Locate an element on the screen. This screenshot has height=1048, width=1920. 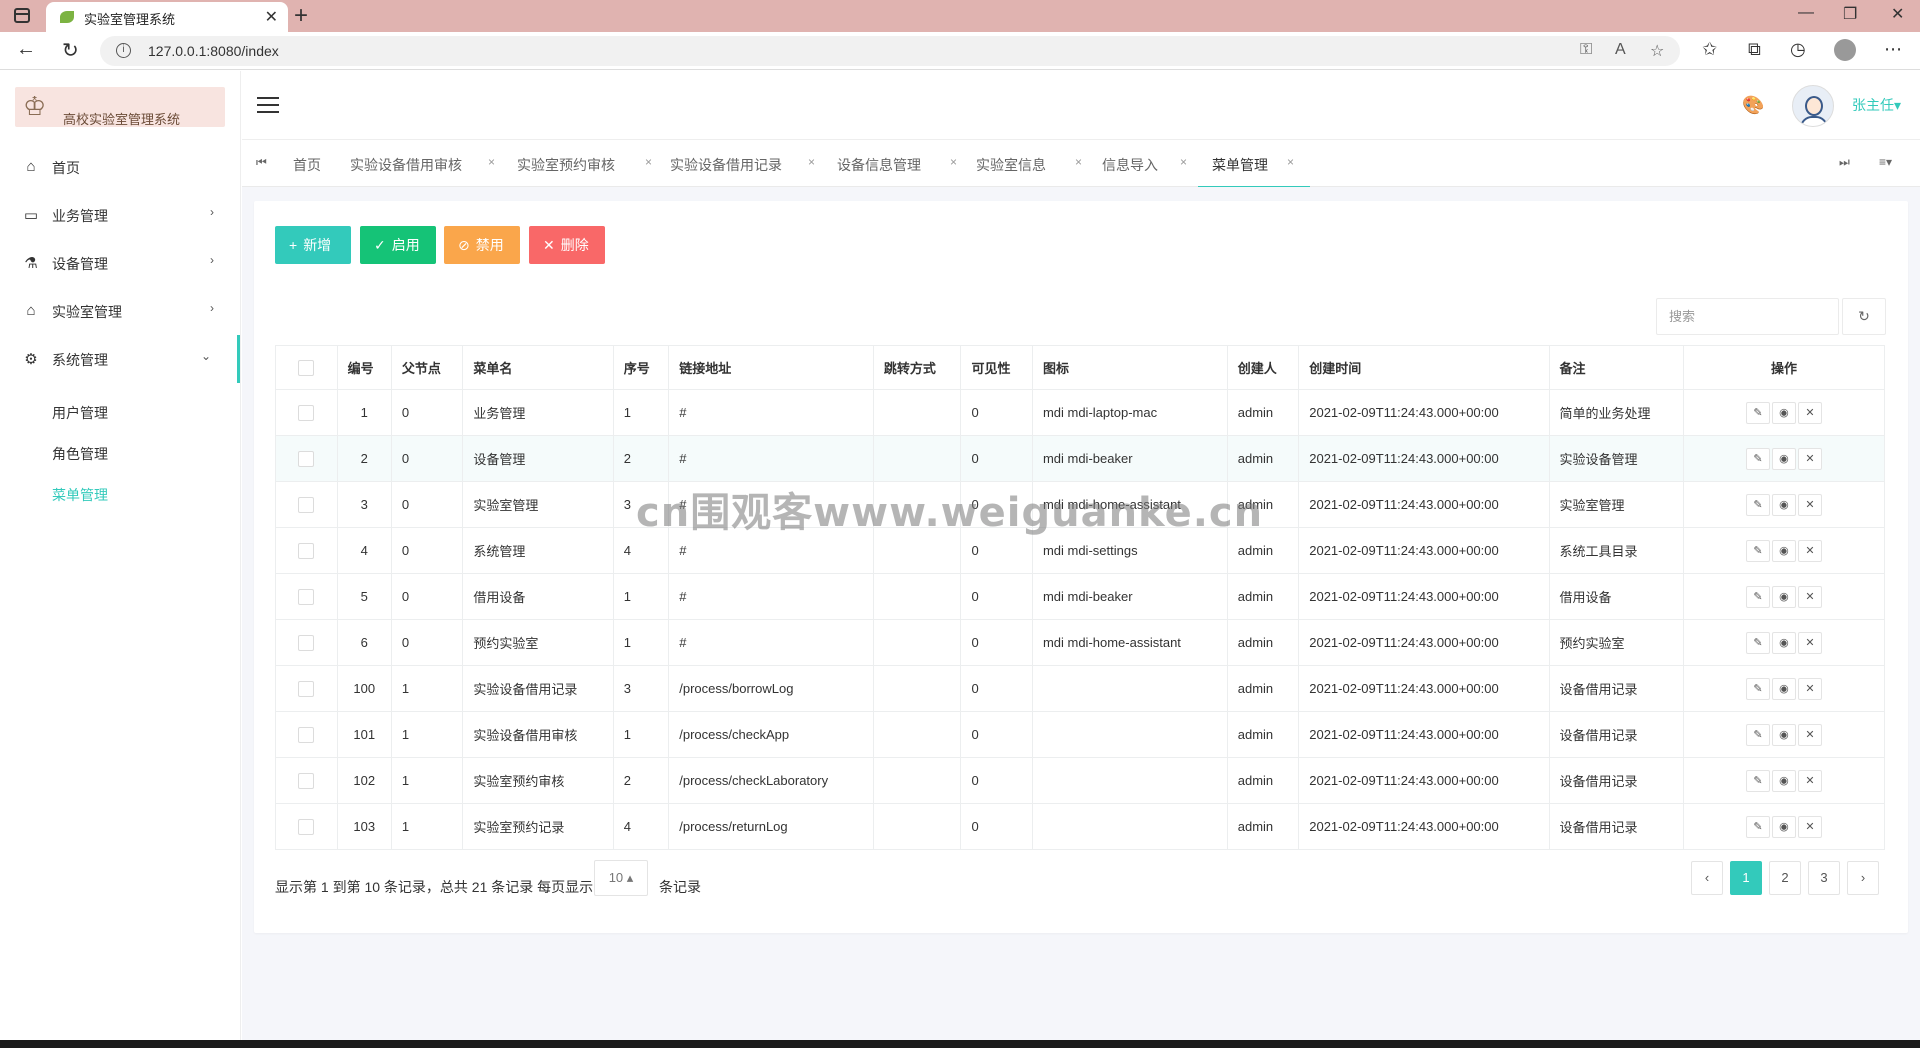
tab-equipment-borrow-log: 实验设备借用记录 × is located at coordinates (745, 164).